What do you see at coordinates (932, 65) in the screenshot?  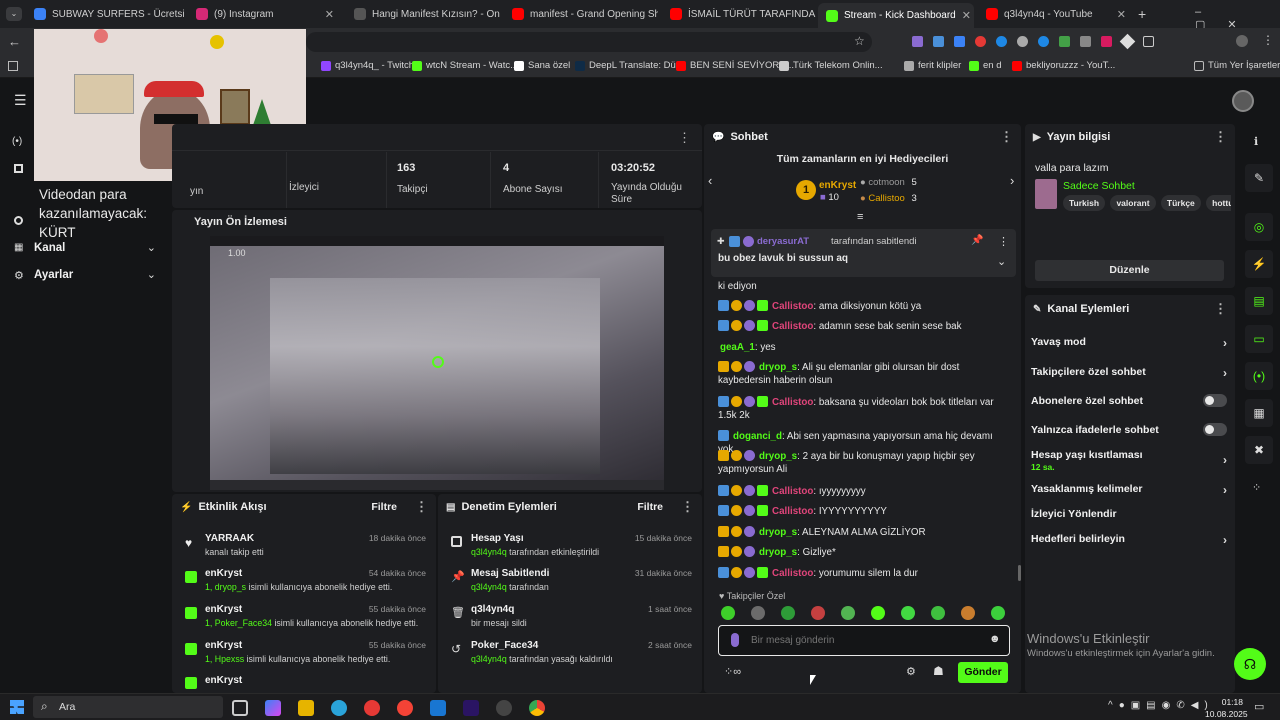 I see `bookmark-item: ferit klipler` at bounding box center [932, 65].